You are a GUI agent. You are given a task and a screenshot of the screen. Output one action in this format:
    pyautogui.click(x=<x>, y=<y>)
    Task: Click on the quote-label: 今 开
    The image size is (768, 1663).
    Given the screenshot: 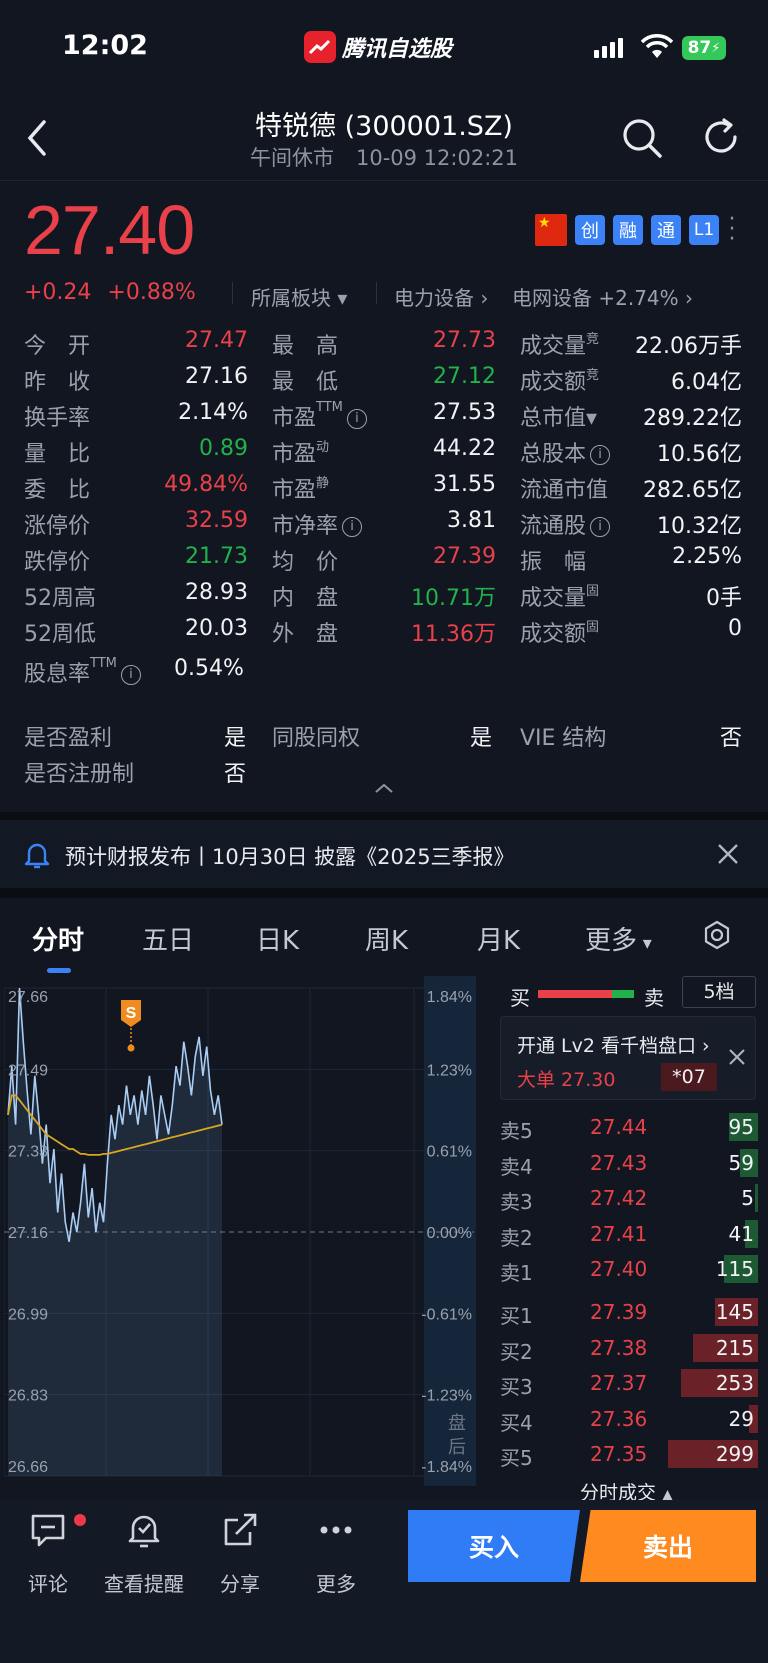 What is the action you would take?
    pyautogui.click(x=57, y=346)
    